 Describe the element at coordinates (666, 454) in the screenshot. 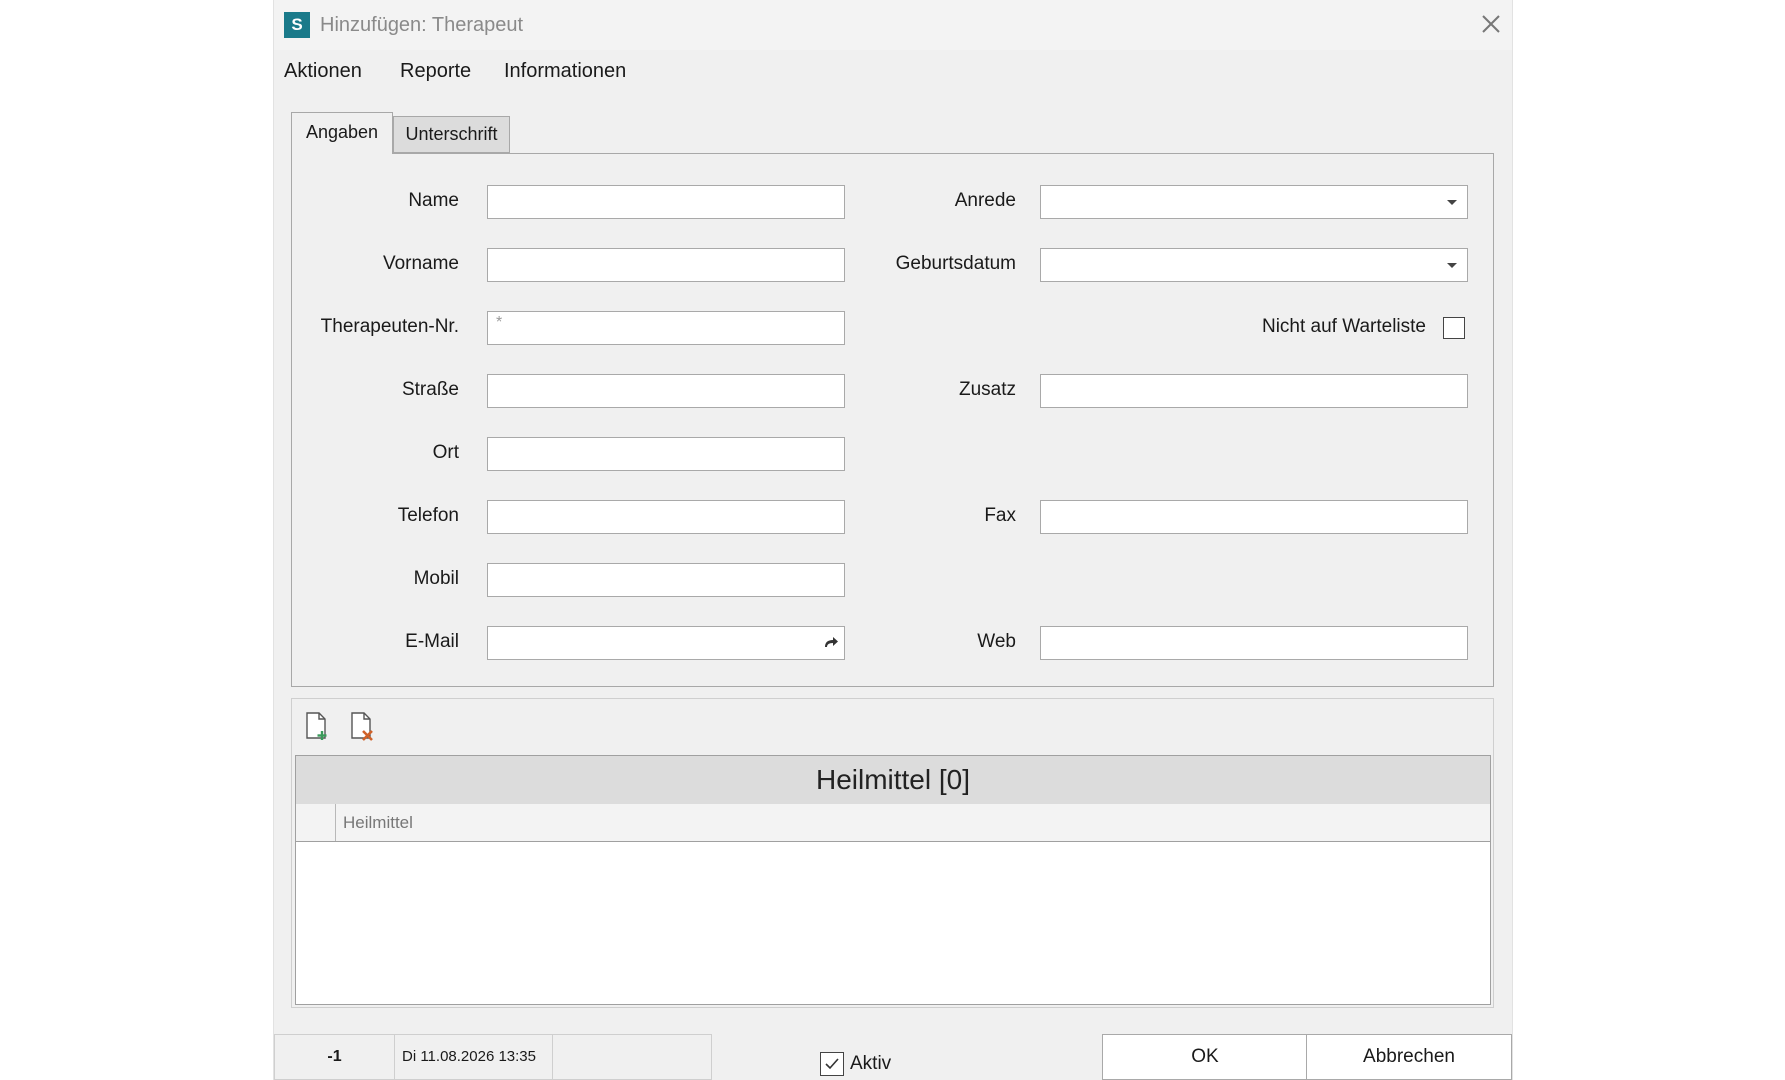

I see `ort-input` at that location.